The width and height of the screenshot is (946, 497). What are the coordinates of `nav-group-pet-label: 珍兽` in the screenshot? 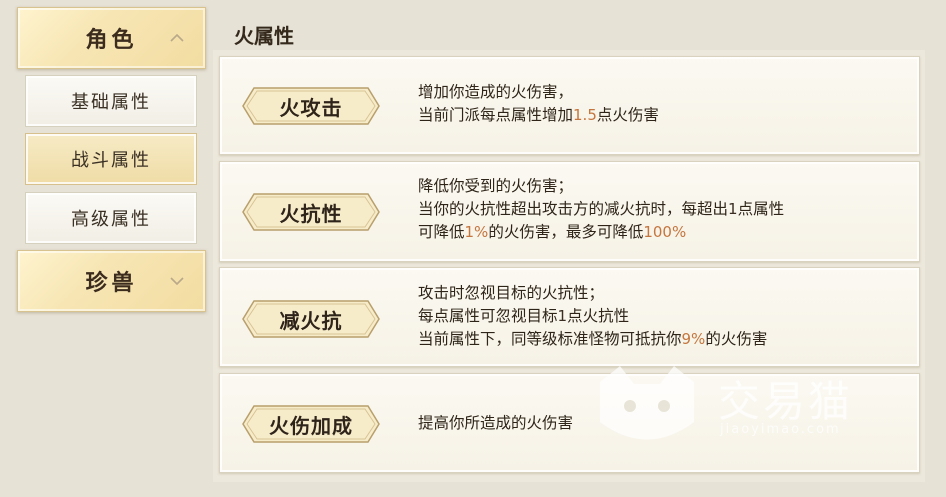 It's located at (111, 283).